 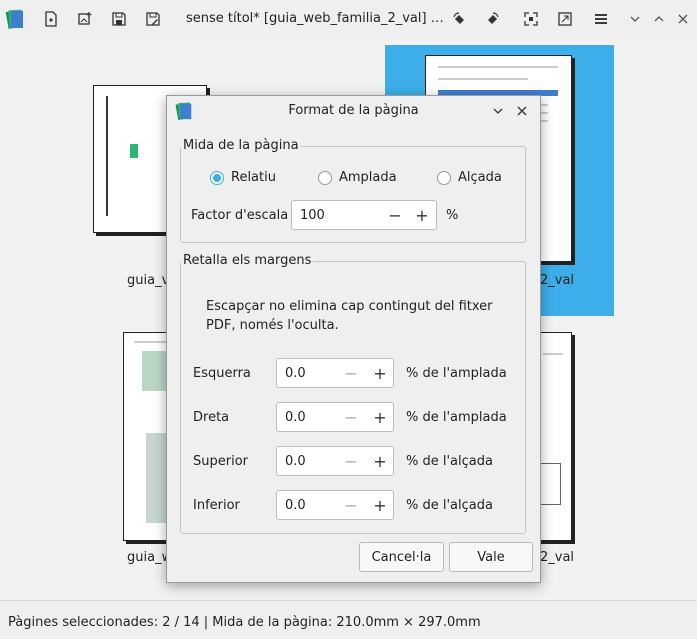 What do you see at coordinates (401, 557) in the screenshot?
I see `cancel-button: Cancel·la` at bounding box center [401, 557].